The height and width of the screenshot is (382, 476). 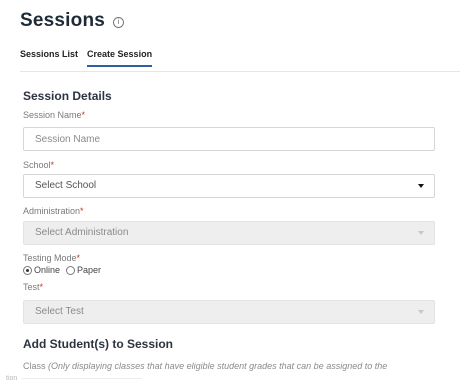 I want to click on radio-unchecked-icon, so click(x=71, y=270).